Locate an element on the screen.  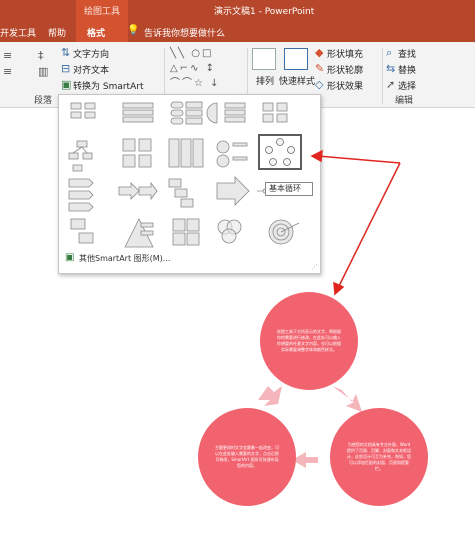
shapes-gallery: ╲╲ ○□ △⌐∿ ↕ ⌒⌒☆ ↓ is located at coordinates (207, 69).